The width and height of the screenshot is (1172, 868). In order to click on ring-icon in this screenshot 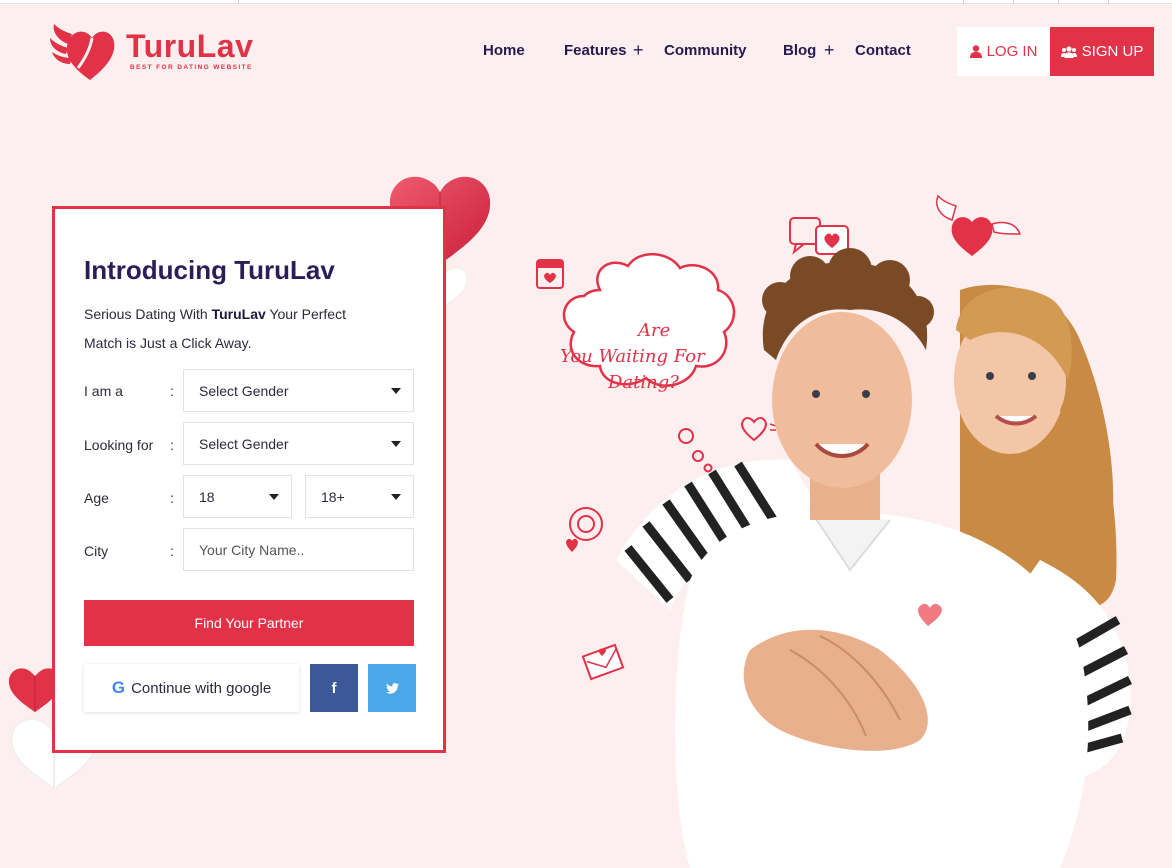, I will do `click(584, 529)`.